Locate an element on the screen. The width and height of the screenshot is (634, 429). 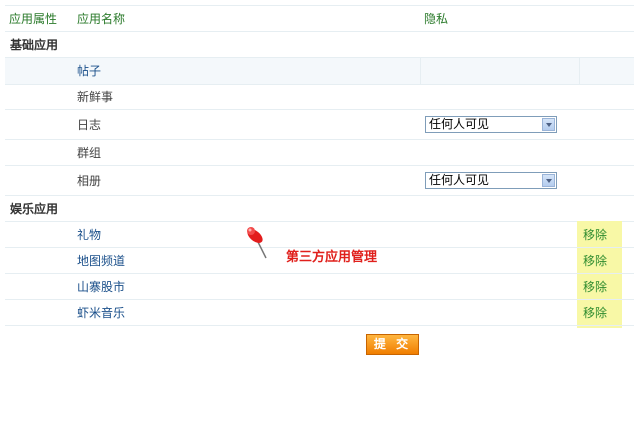
app-link-shanzhai-stocks: 山寨股市 is located at coordinates (101, 287).